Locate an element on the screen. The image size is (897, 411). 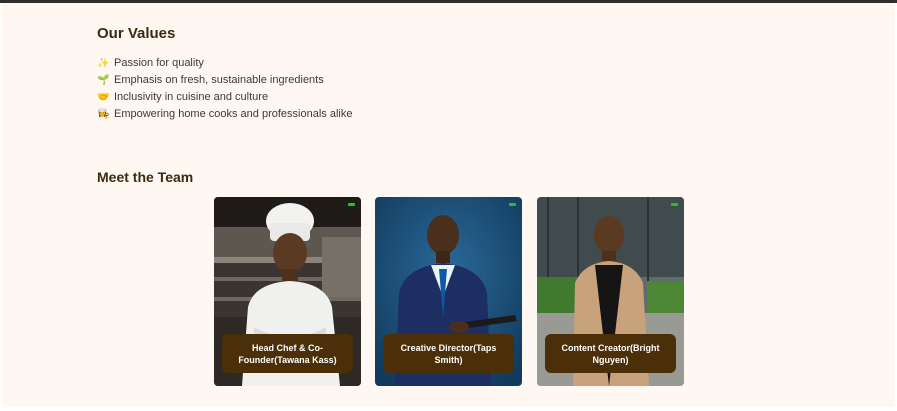
values-heading: Our Values is located at coordinates (136, 33).